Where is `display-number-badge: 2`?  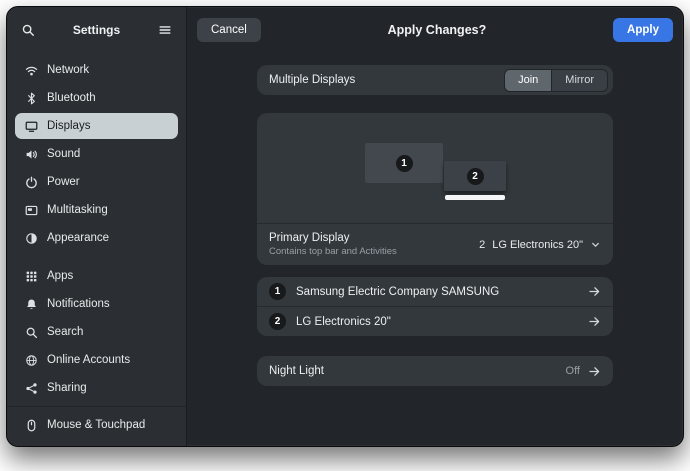 display-number-badge: 2 is located at coordinates (277, 321).